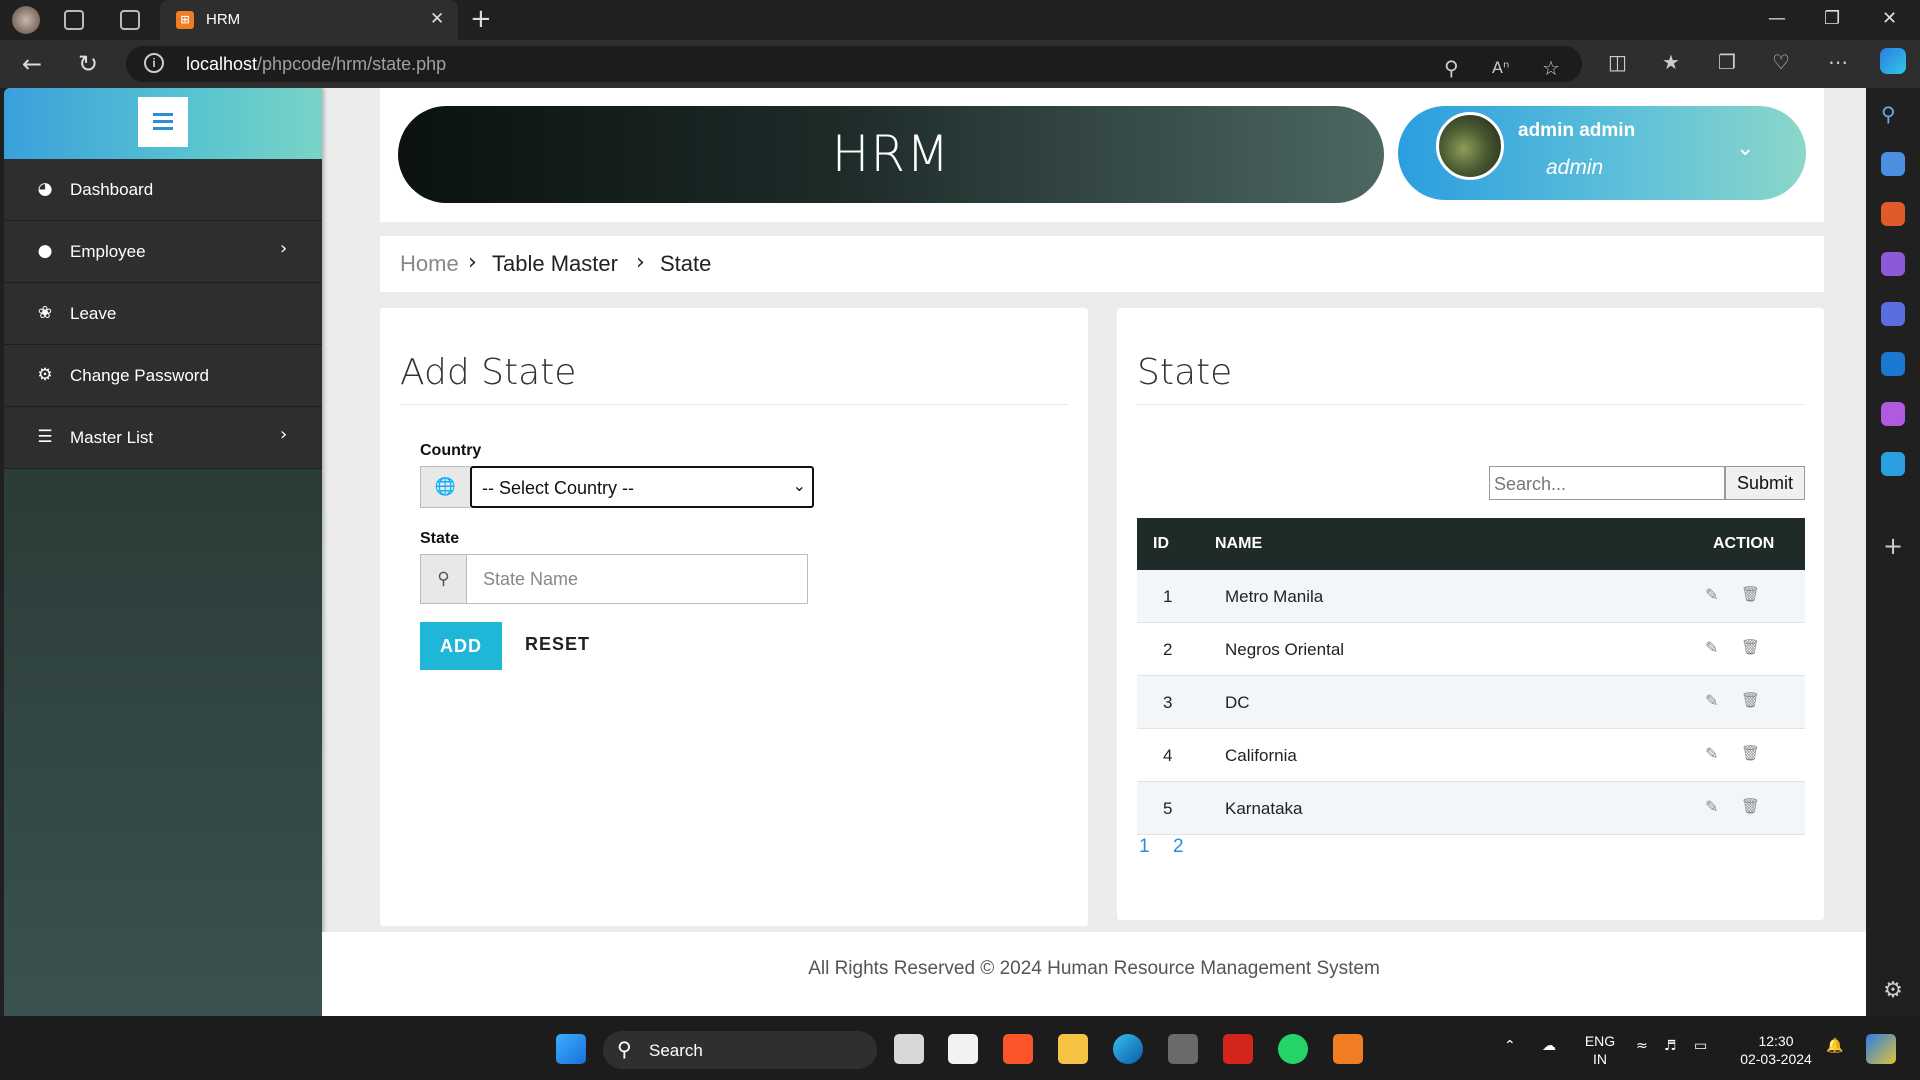 The height and width of the screenshot is (1080, 1920). I want to click on url-field: i localhost/phpcode/hrm/state.php ⚲ Aⁿ ☆, so click(854, 64).